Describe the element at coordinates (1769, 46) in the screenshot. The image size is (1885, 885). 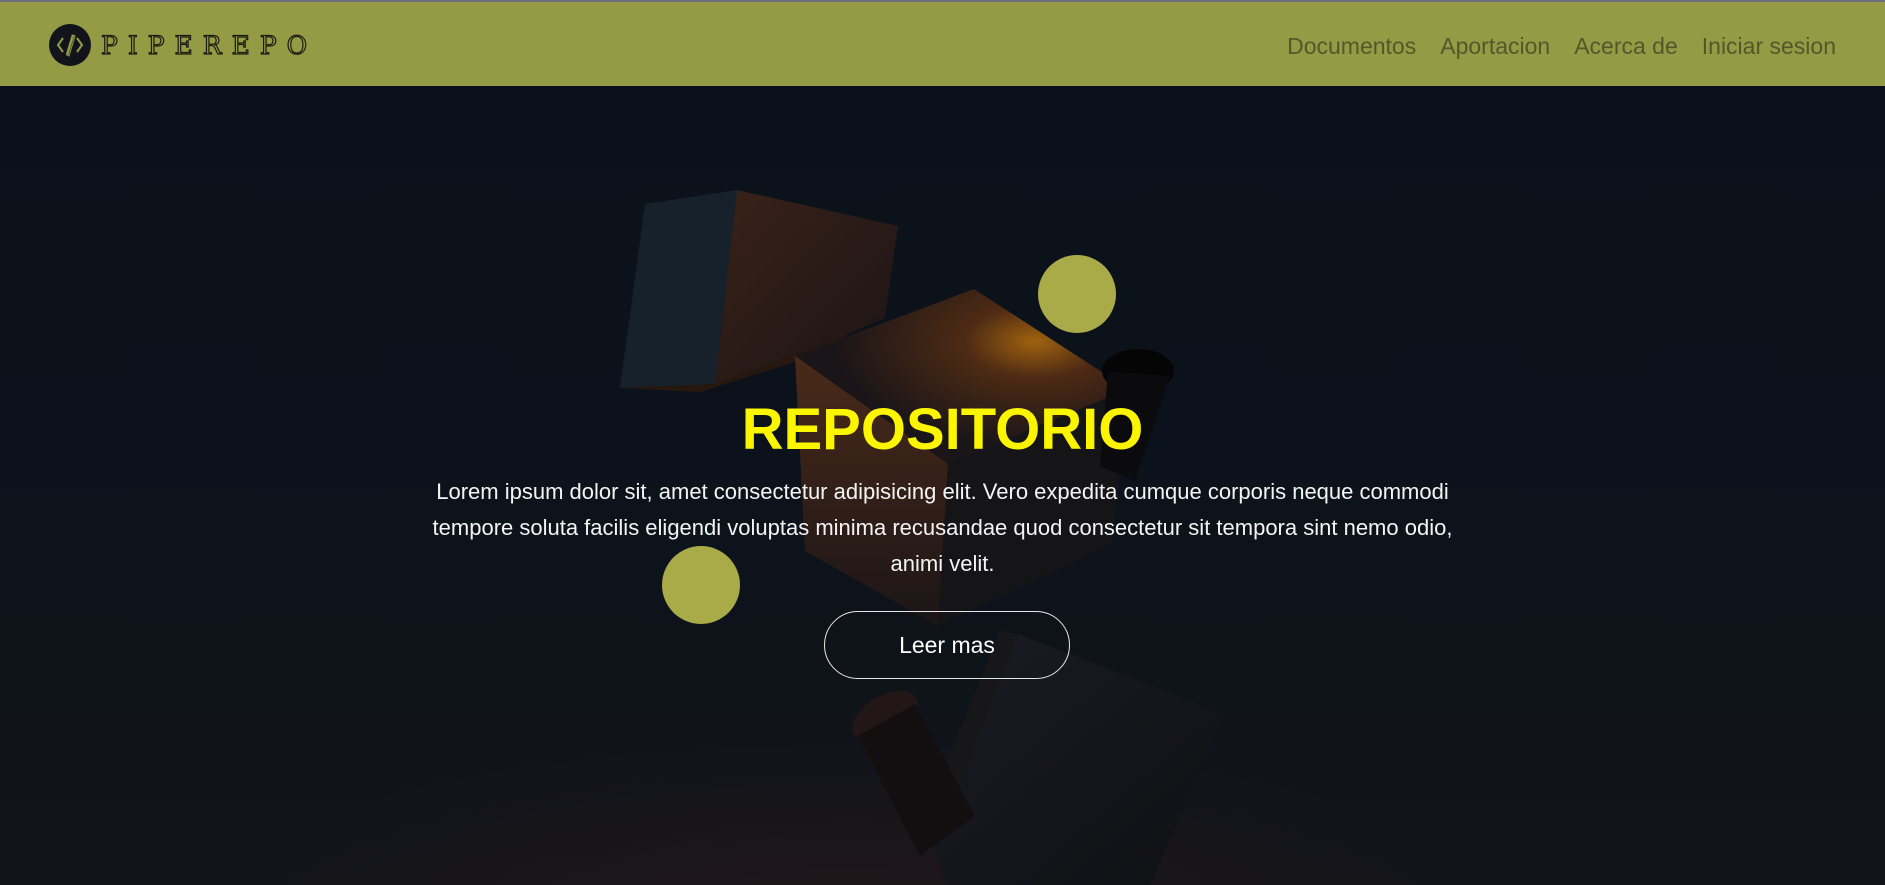
I see `nav-link-iniciar-sesion: Iniciar sesion` at that location.